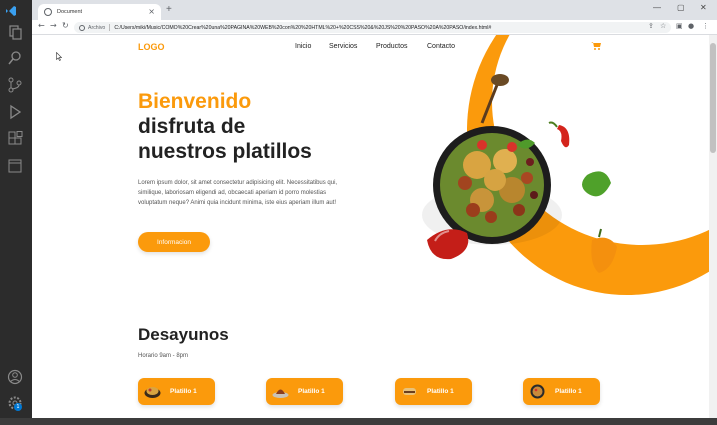 This screenshot has height=425, width=717. What do you see at coordinates (163, 356) in the screenshot?
I see `desayunos-schedule: Horario 9am - 8pm` at bounding box center [163, 356].